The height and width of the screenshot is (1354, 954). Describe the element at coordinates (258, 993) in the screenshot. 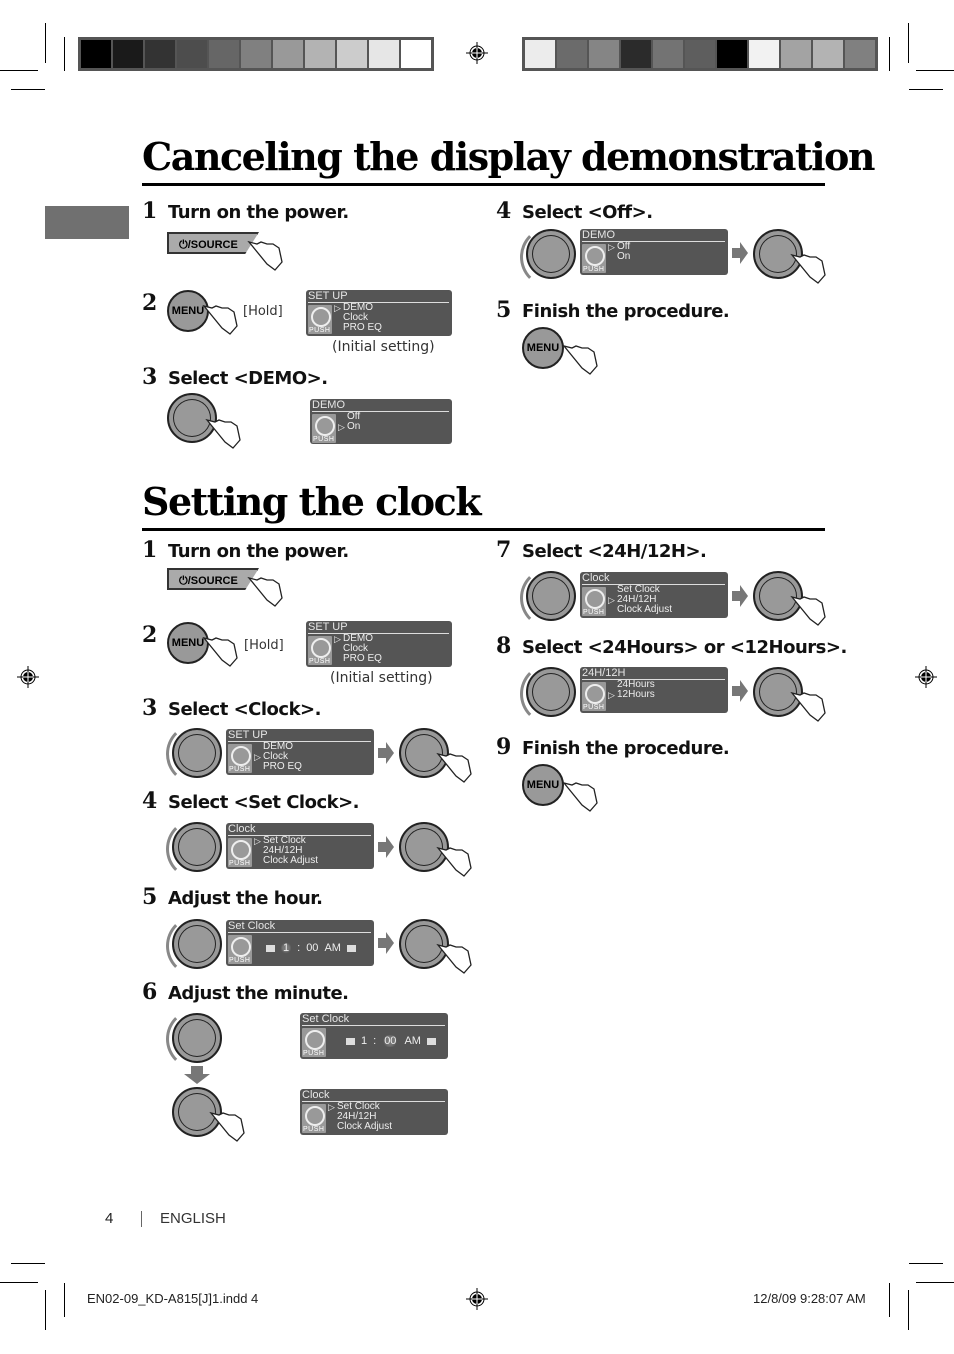

I see `step-text: Adjust the minute.` at that location.